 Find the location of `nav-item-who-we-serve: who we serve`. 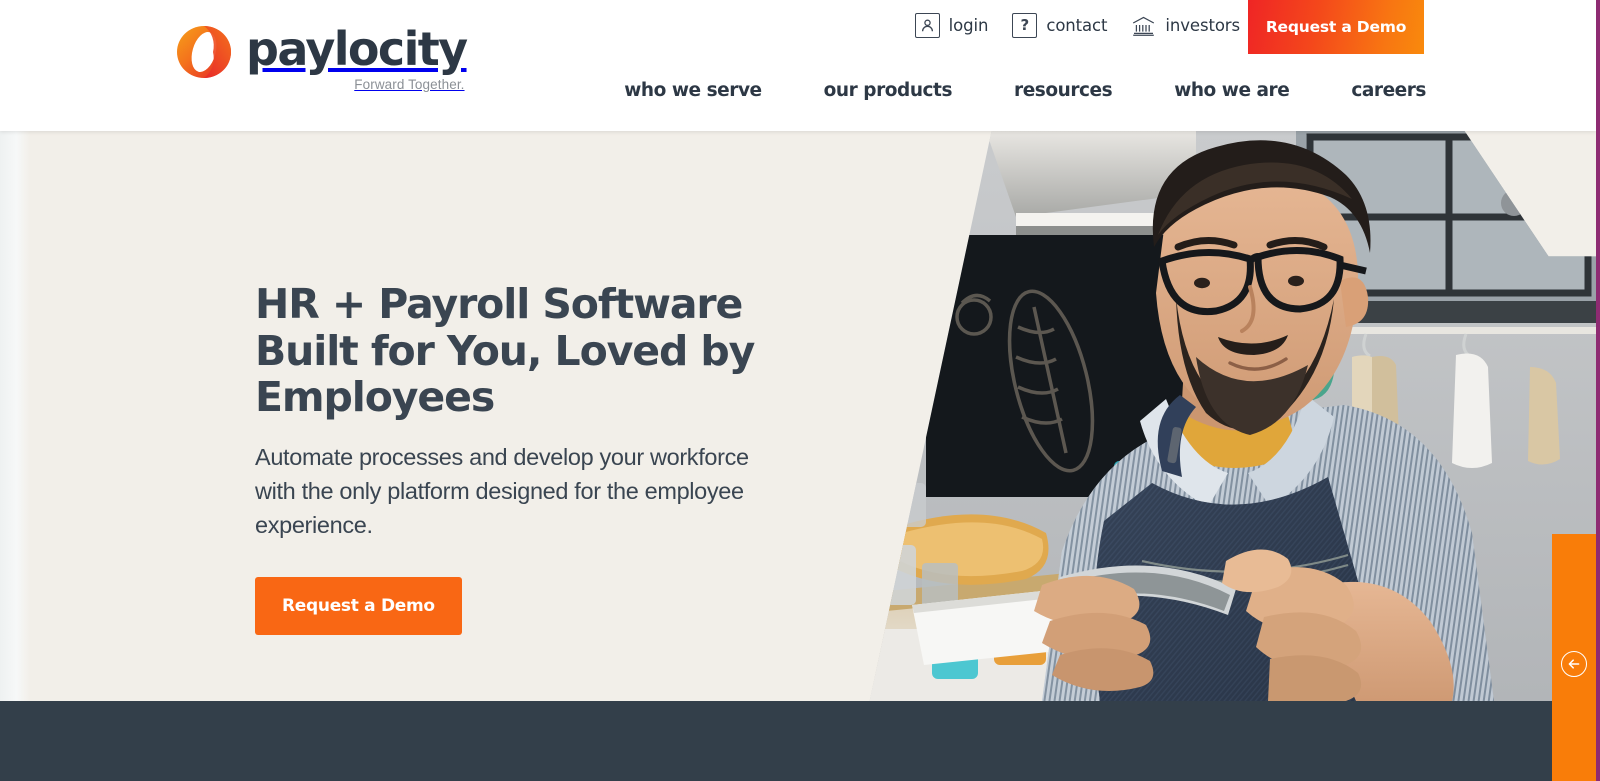

nav-item-who-we-serve: who we serve is located at coordinates (693, 90).